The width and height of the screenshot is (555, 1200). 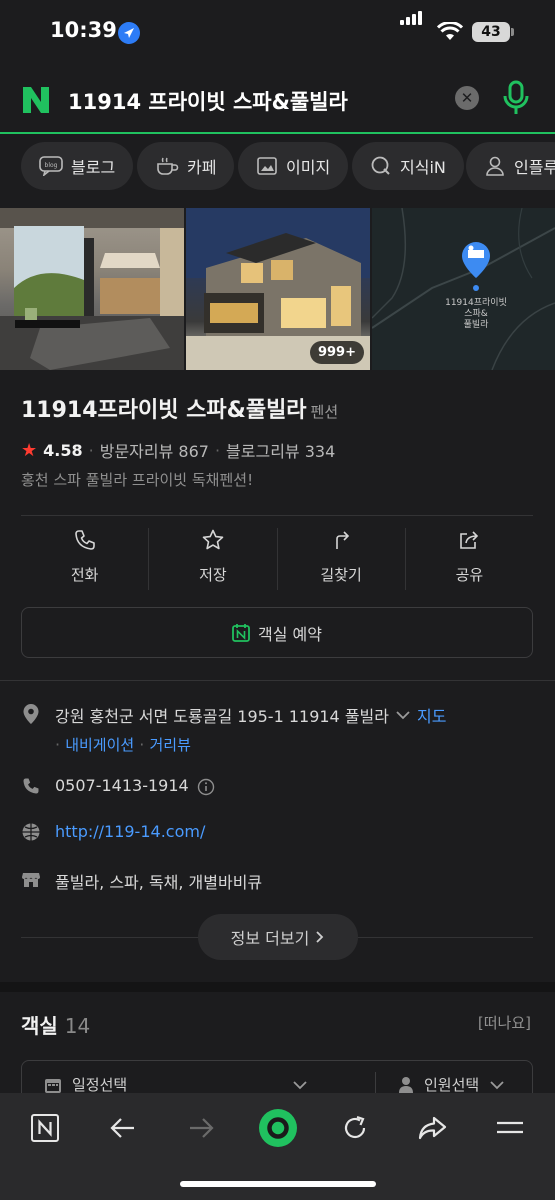 I want to click on street-view-link: 거리뷰, so click(x=169, y=745).